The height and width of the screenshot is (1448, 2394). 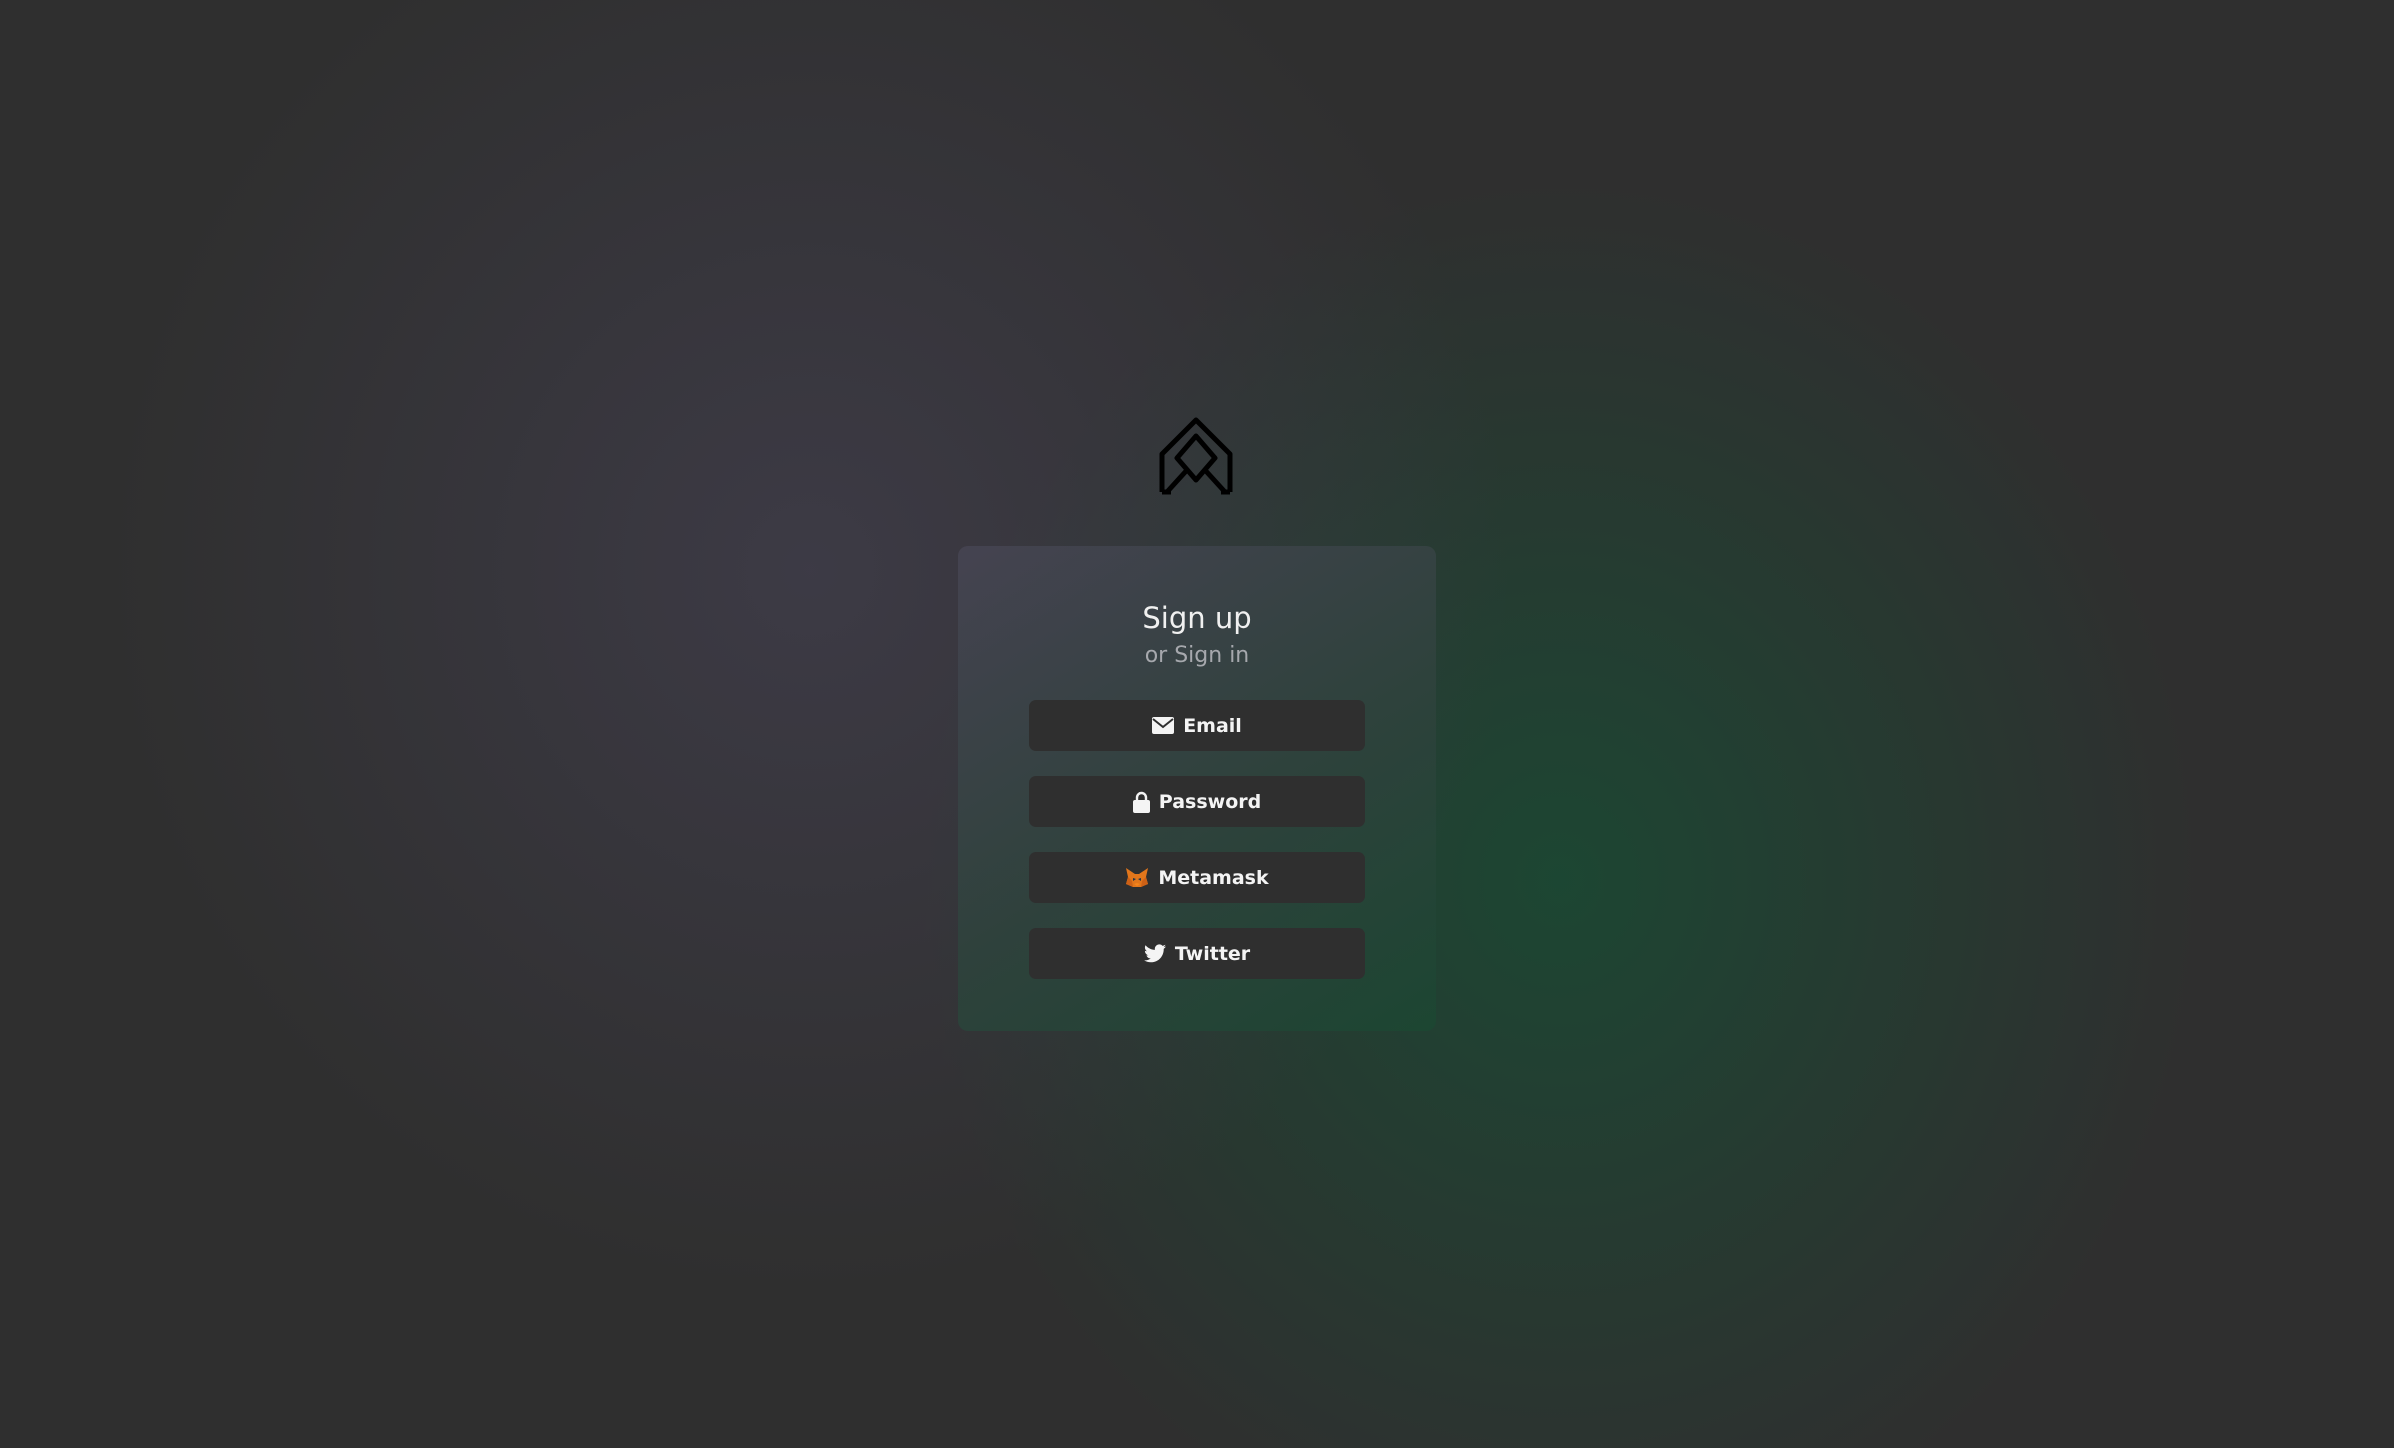 What do you see at coordinates (1163, 725) in the screenshot?
I see `envelope-icon` at bounding box center [1163, 725].